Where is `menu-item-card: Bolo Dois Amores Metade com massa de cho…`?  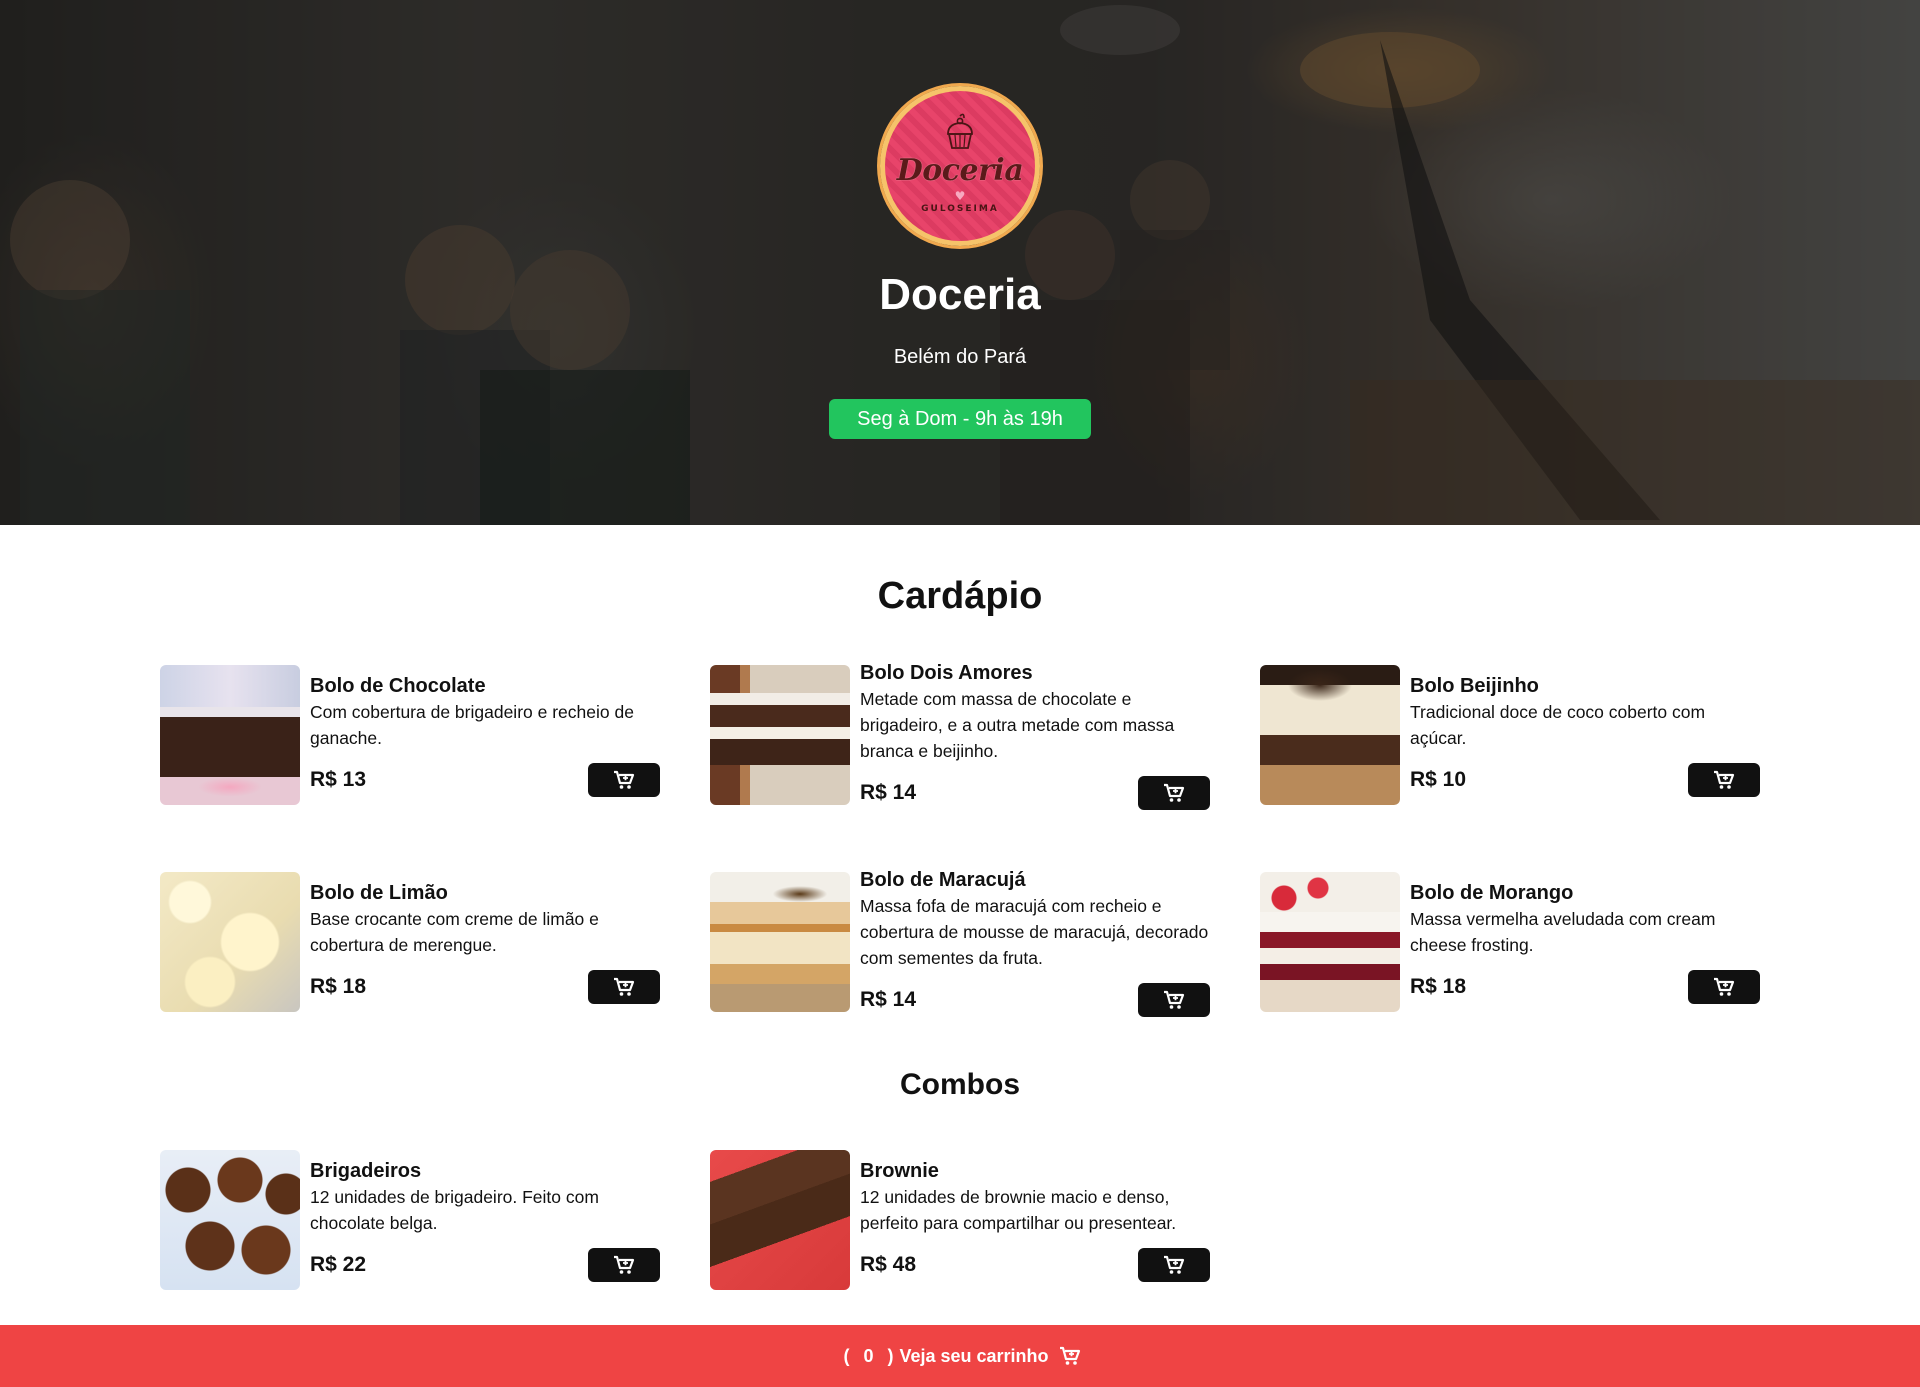 menu-item-card: Bolo Dois Amores Metade com massa de cho… is located at coordinates (960, 736).